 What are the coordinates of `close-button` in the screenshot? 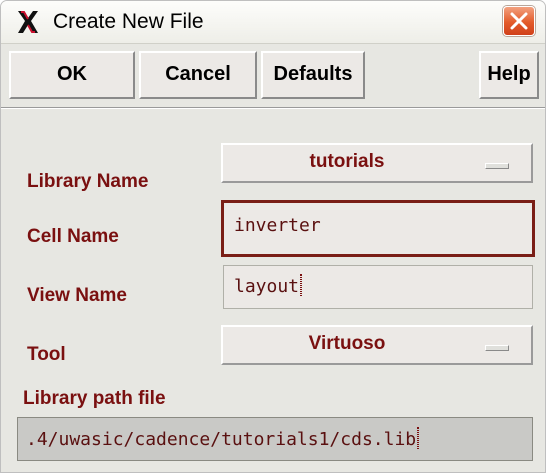 It's located at (519, 21).